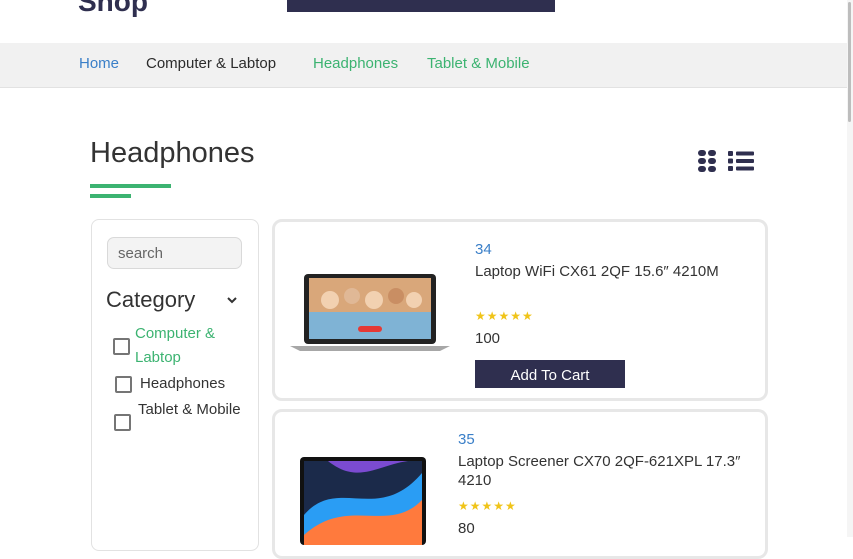  Describe the element at coordinates (355, 63) in the screenshot. I see `nav-headphones: Headphones` at that location.